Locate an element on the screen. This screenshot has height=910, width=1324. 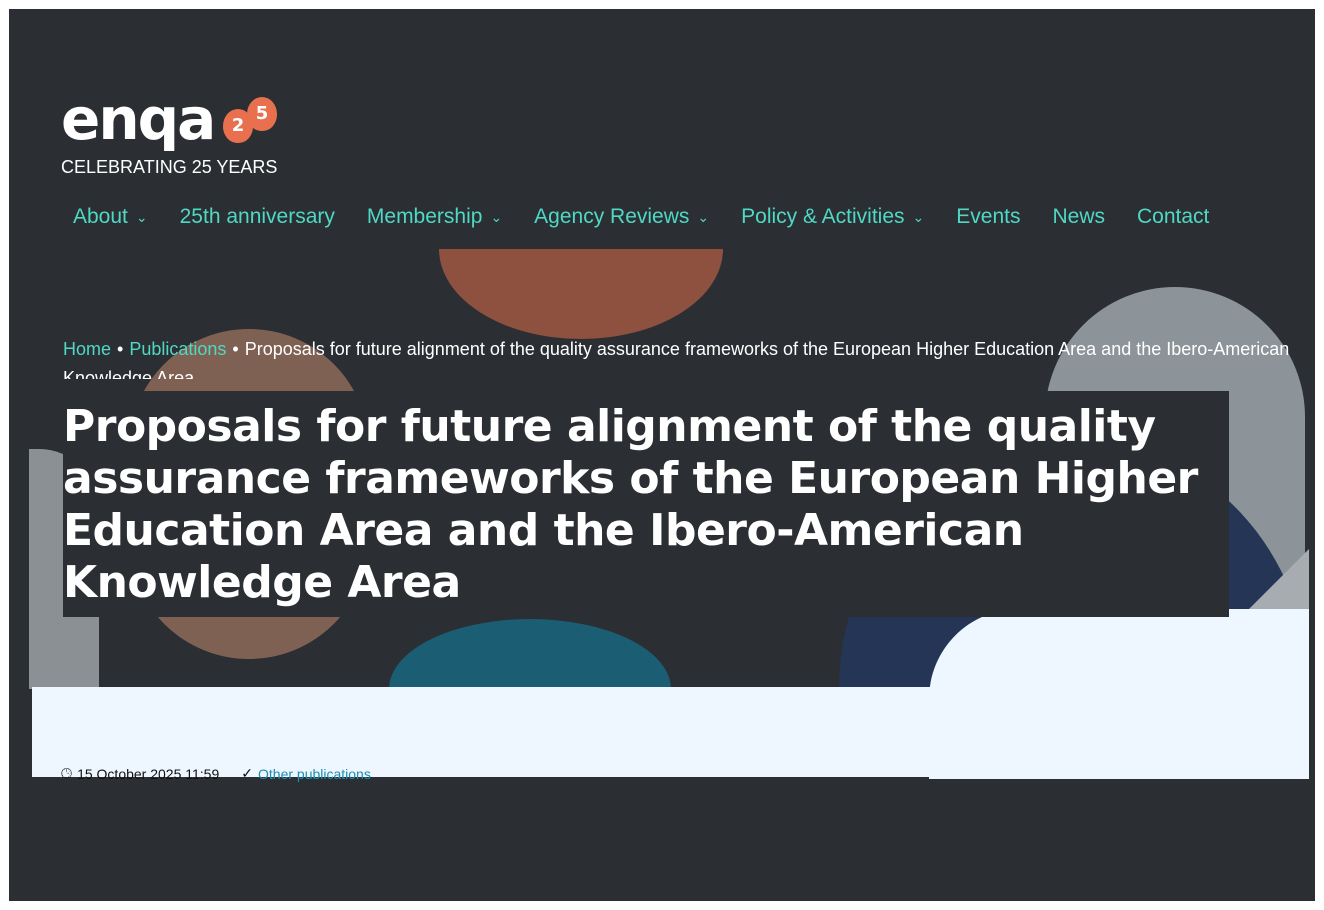
nav-item-label: Events is located at coordinates (988, 216).